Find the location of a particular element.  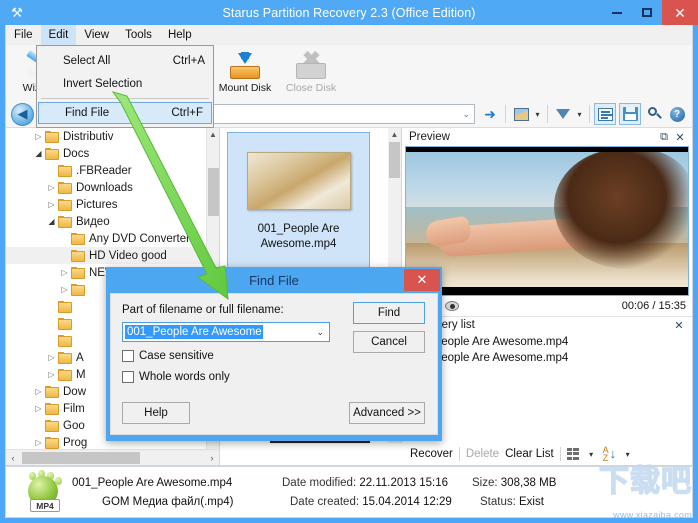

menu-edit: Edit is located at coordinates (58, 35).